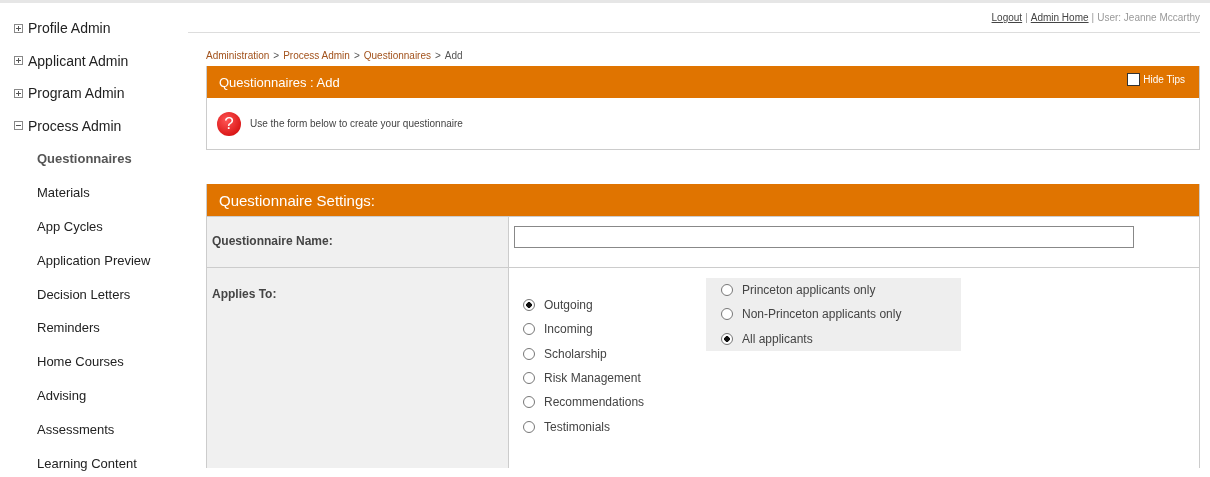  Describe the element at coordinates (94, 28) in the screenshot. I see `sidebar-item: Profile Admin` at that location.